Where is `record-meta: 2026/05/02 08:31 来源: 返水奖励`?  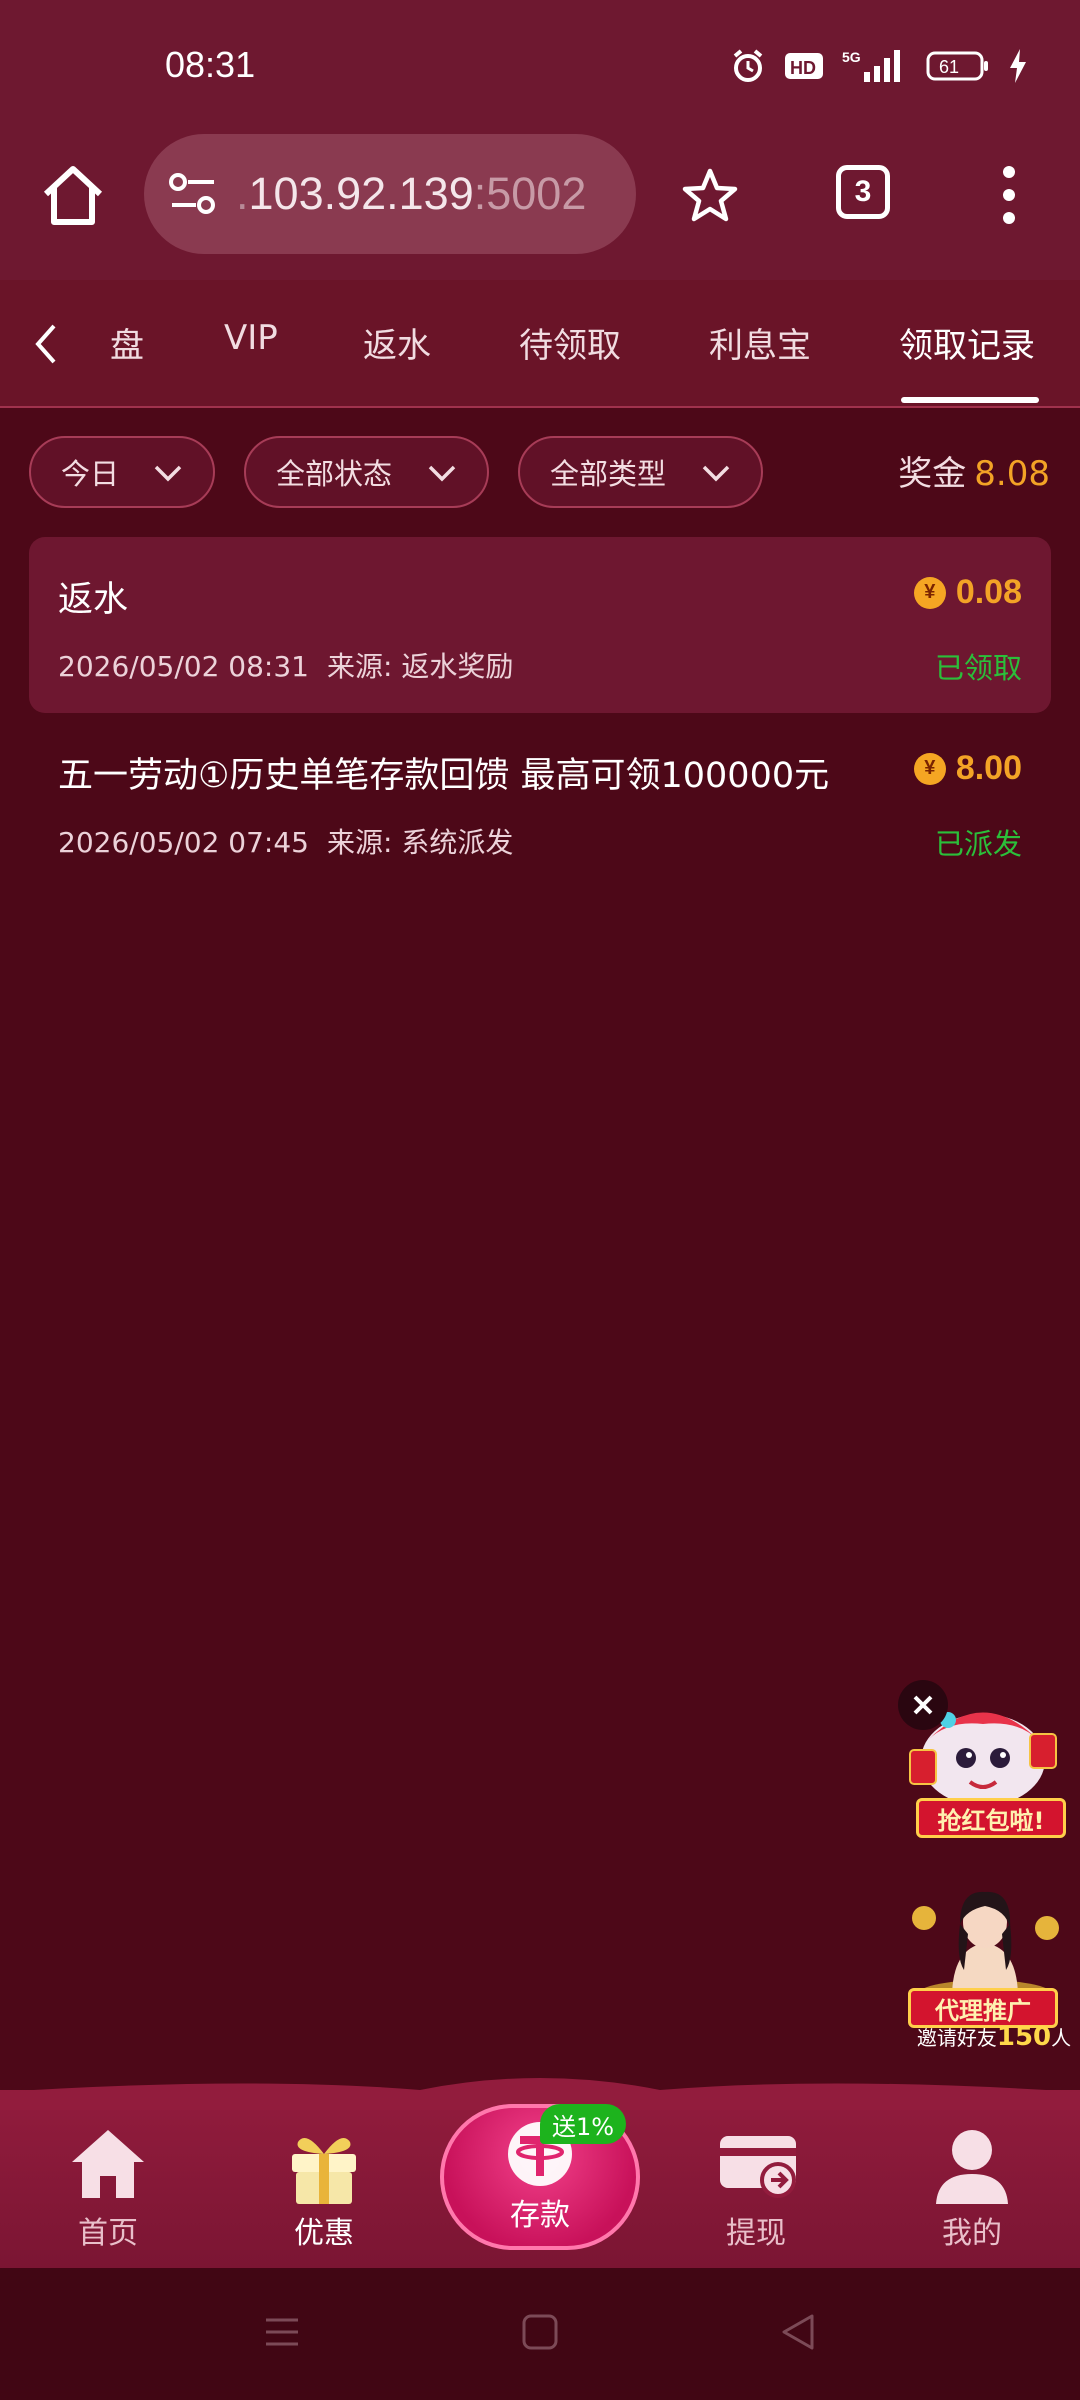
record-meta: 2026/05/02 08:31 来源: 返水奖励 is located at coordinates (285, 665).